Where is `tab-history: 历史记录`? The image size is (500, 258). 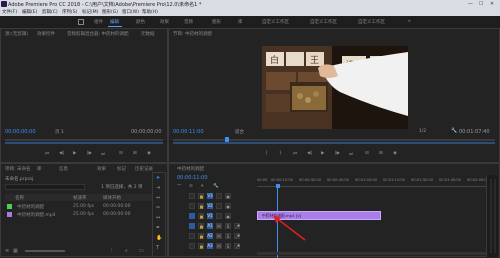 tab-history: 历史记录 is located at coordinates (144, 169).